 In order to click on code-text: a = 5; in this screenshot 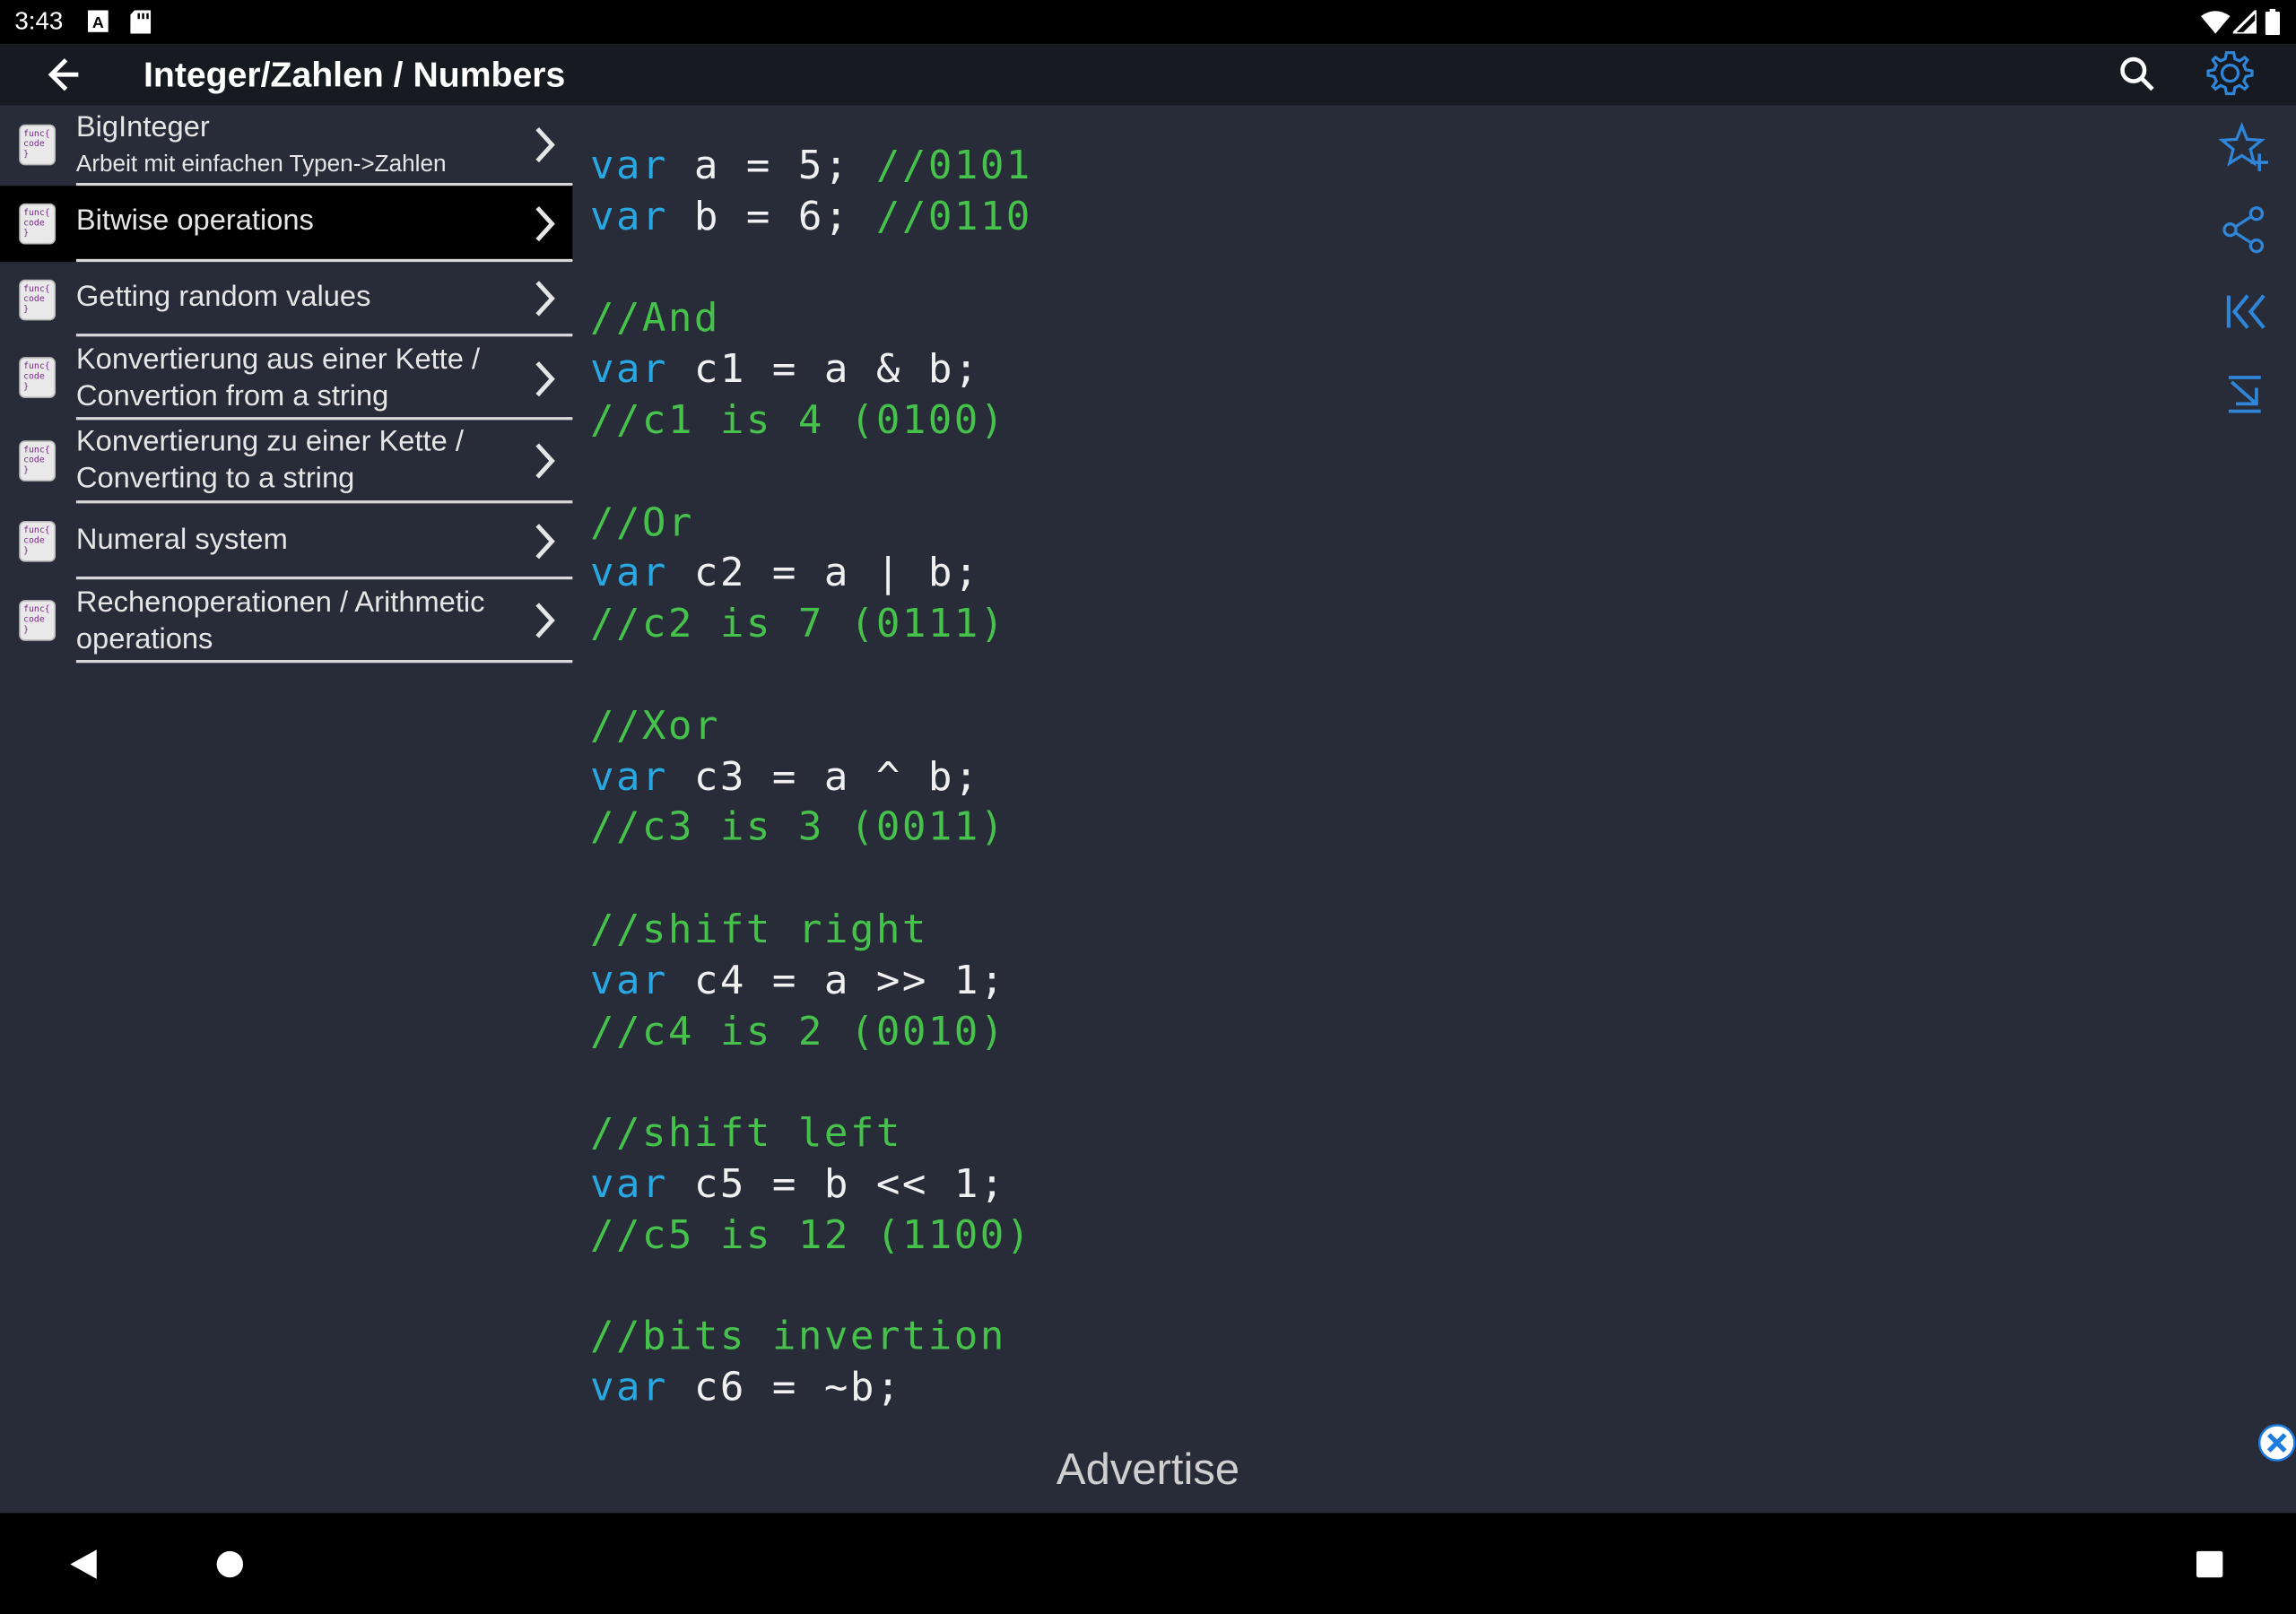, I will do `click(771, 166)`.